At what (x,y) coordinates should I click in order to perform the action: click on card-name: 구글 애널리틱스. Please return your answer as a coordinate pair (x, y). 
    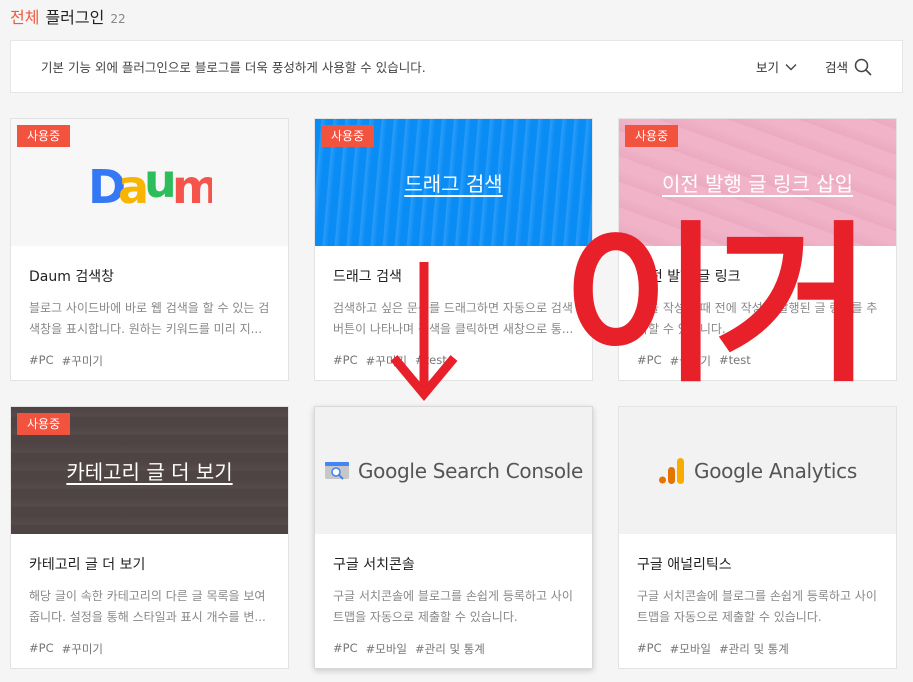
    Looking at the image, I should click on (684, 565).